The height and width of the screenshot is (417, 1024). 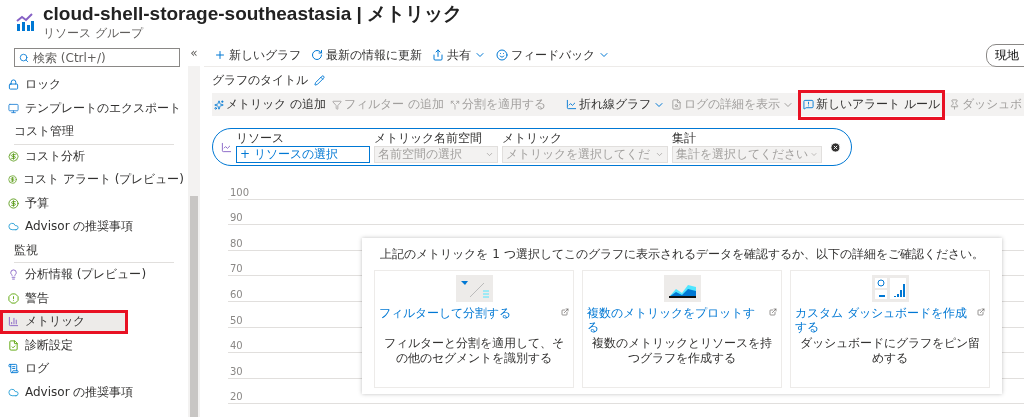 What do you see at coordinates (257, 55) in the screenshot?
I see `toolbar-button: 新しいグラフ` at bounding box center [257, 55].